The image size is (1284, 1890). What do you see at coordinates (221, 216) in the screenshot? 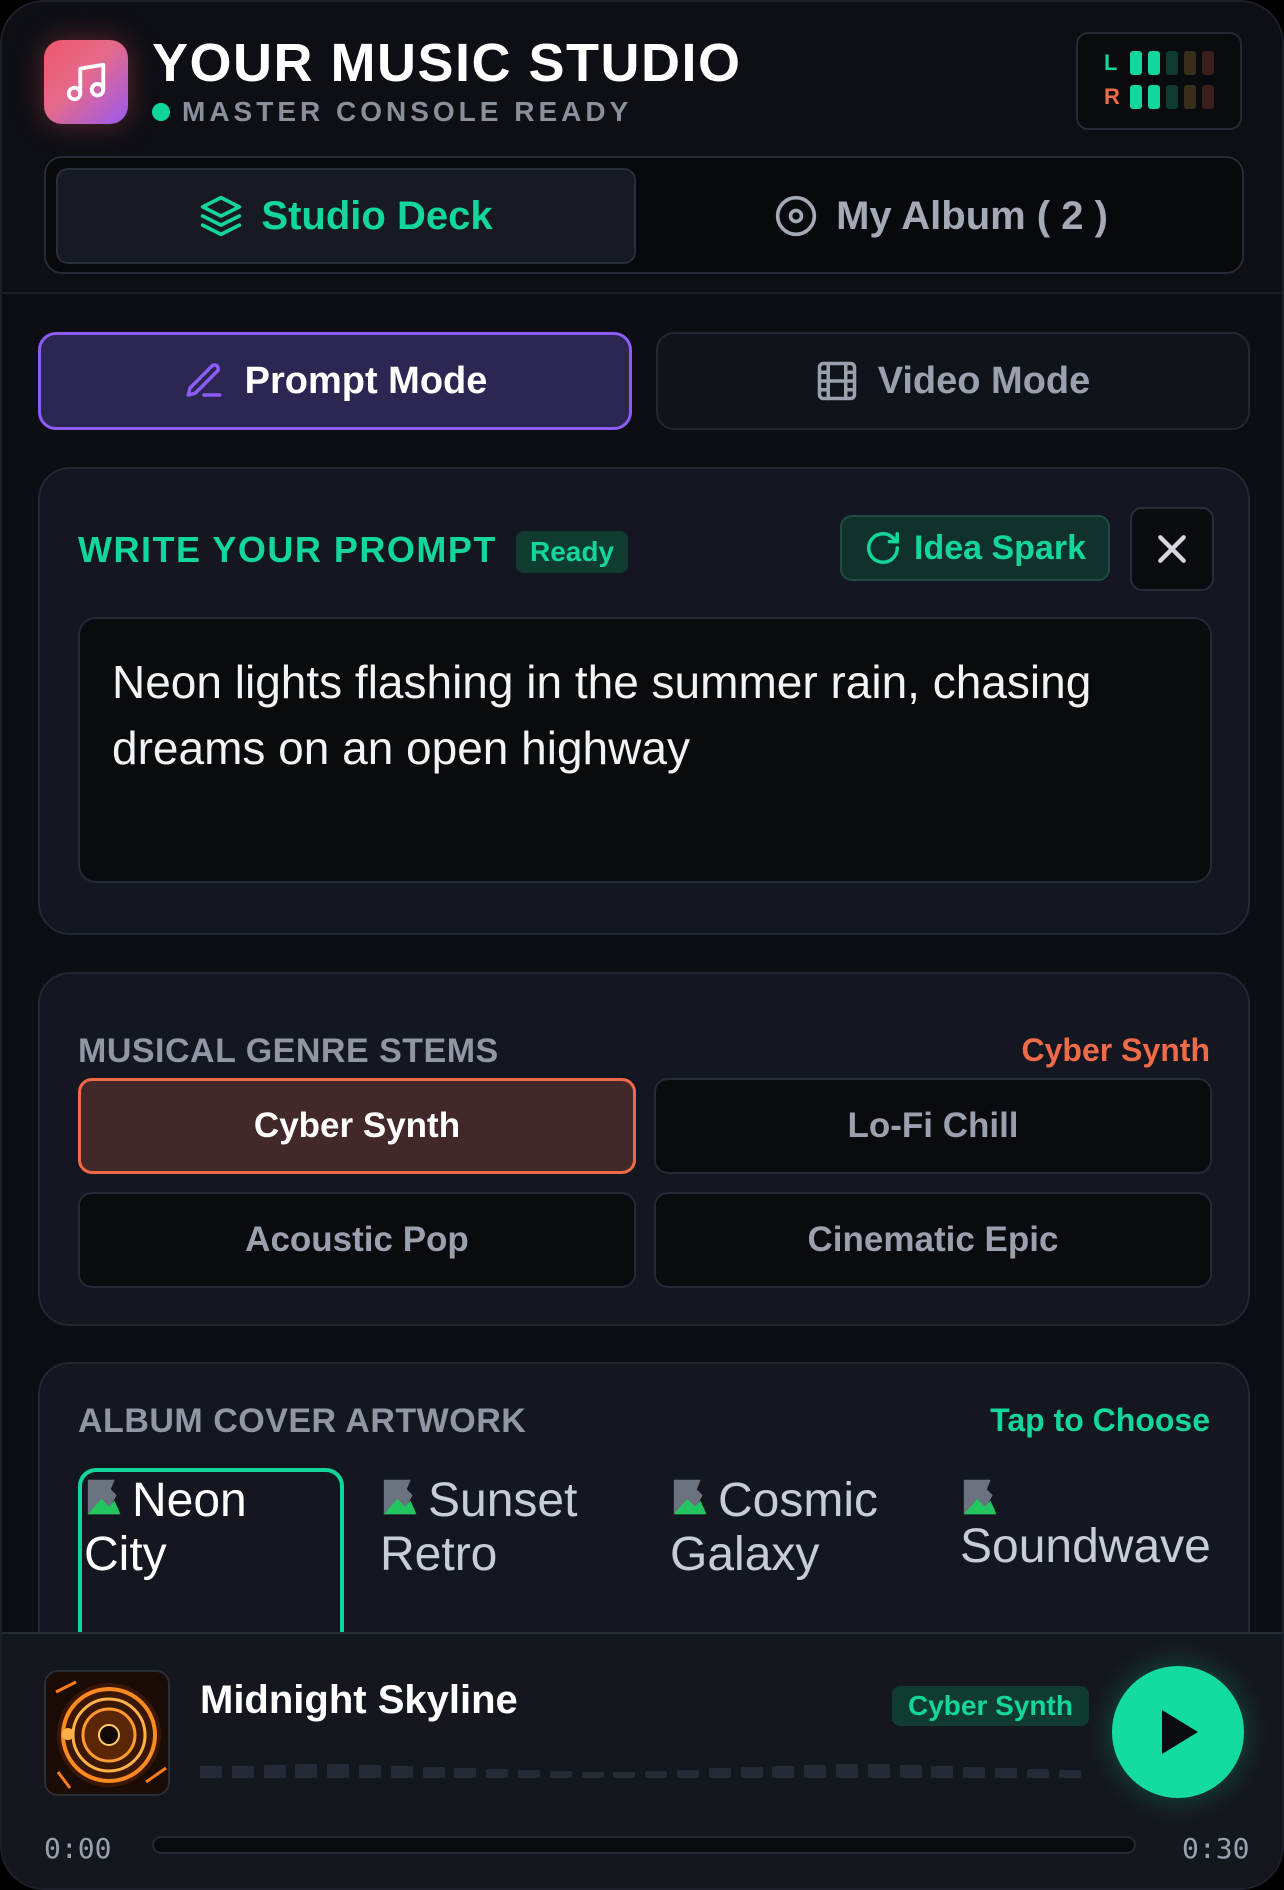
I see `layers-icon` at bounding box center [221, 216].